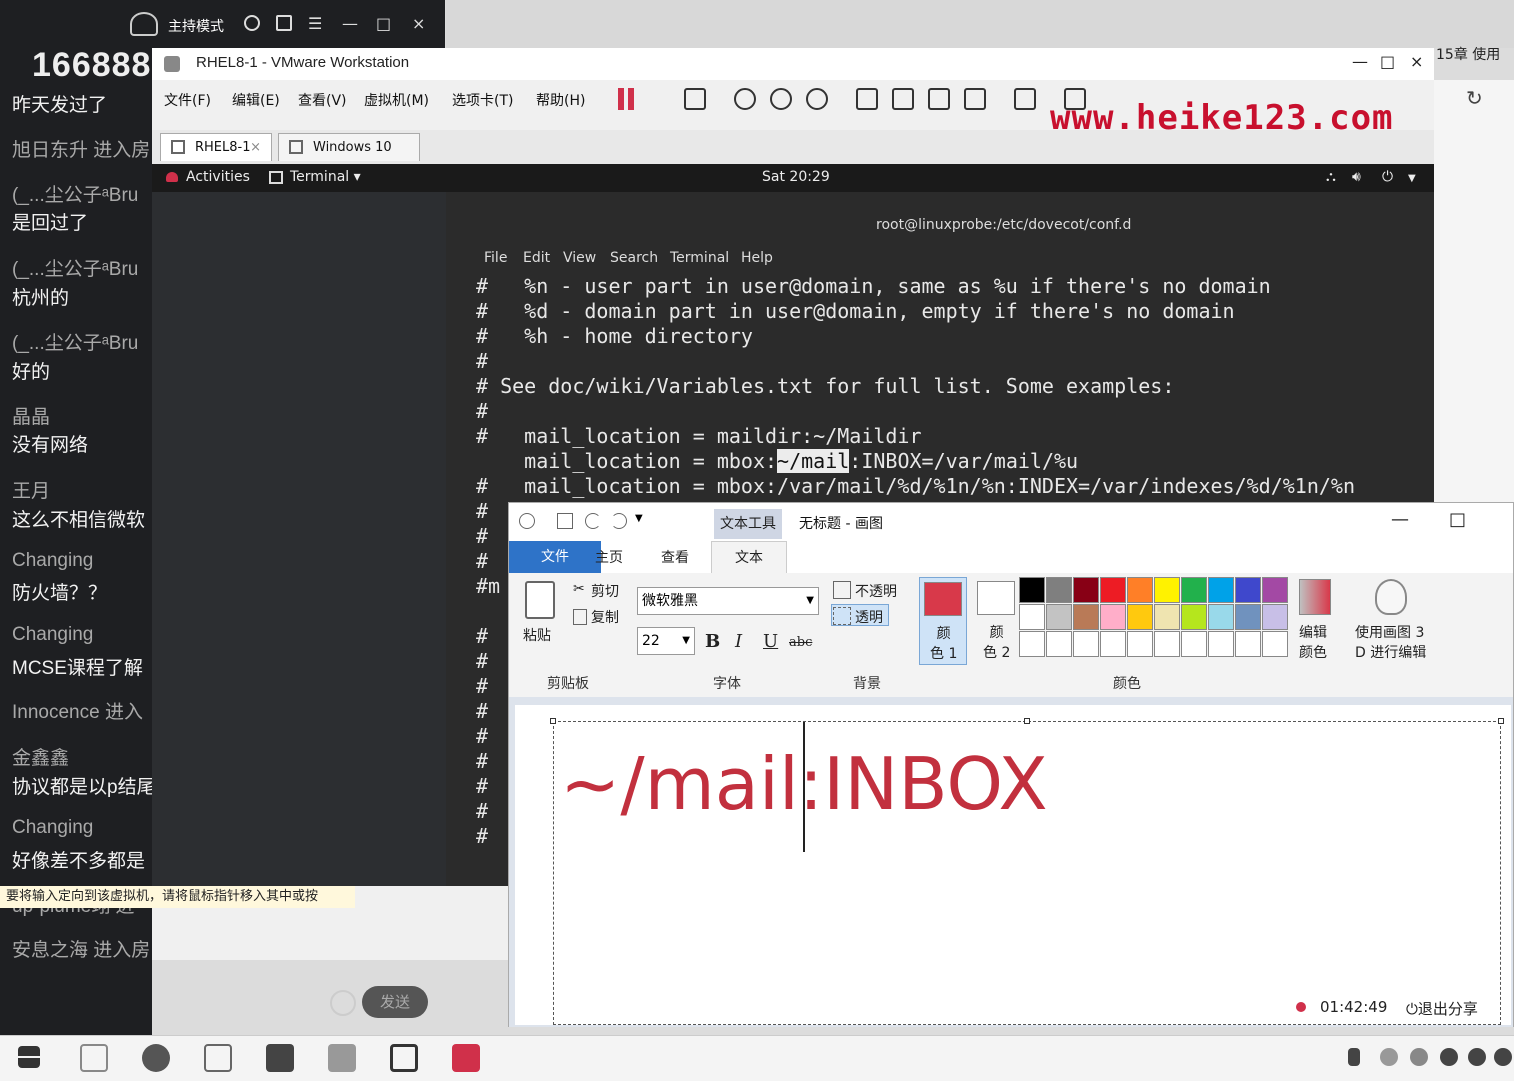 This screenshot has width=1514, height=1081. What do you see at coordinates (1356, 177) in the screenshot?
I see `volume-icon: 🔊︎` at bounding box center [1356, 177].